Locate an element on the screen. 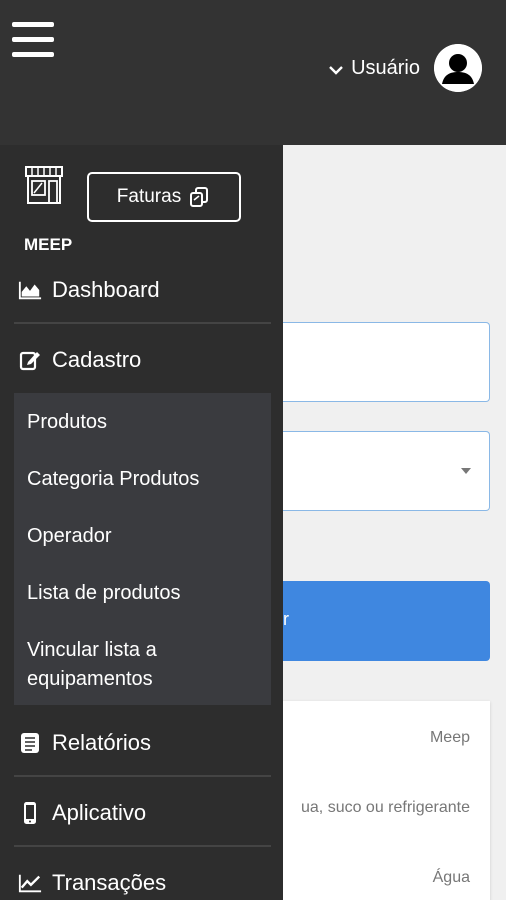  nav-item-cadastro: Cadastro is located at coordinates (142, 360).